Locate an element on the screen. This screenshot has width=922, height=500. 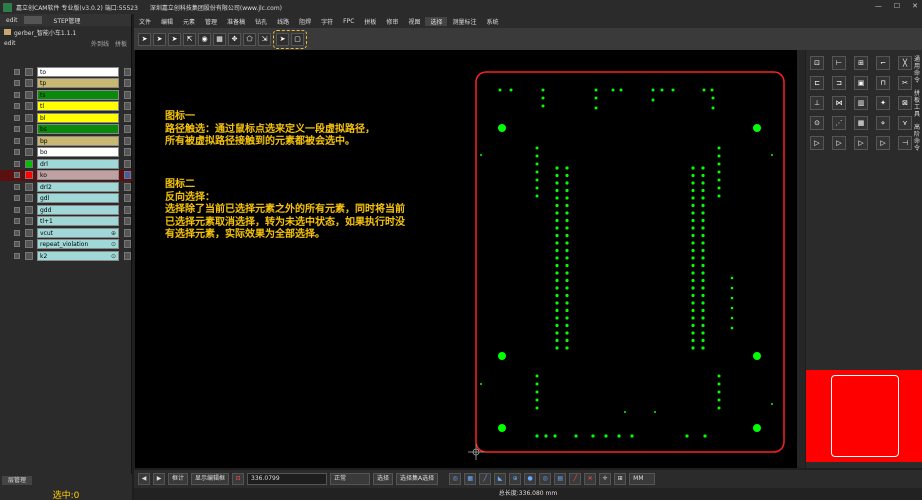
maximize-button: ☐ is located at coordinates (897, 6).